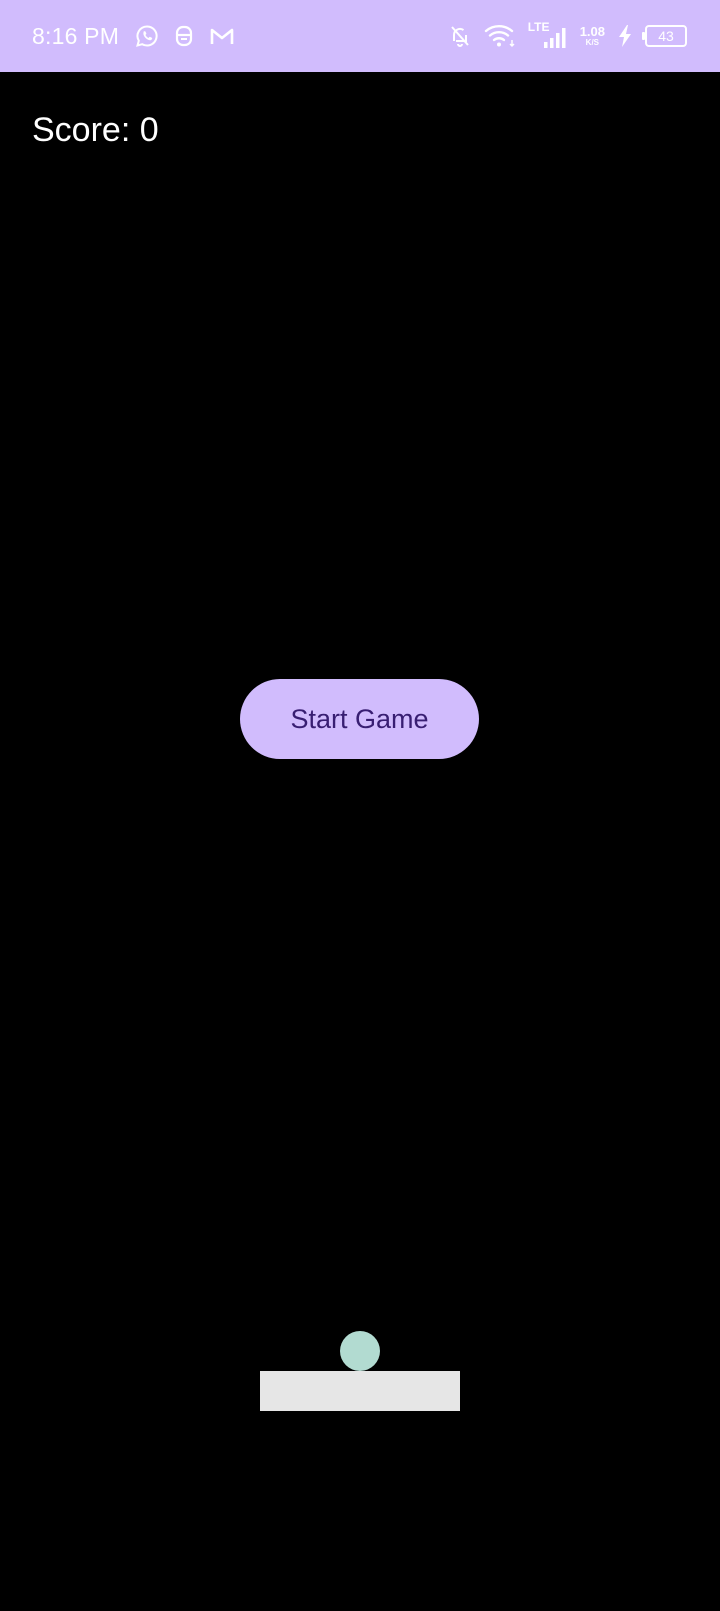  I want to click on battery-level: 43, so click(666, 36).